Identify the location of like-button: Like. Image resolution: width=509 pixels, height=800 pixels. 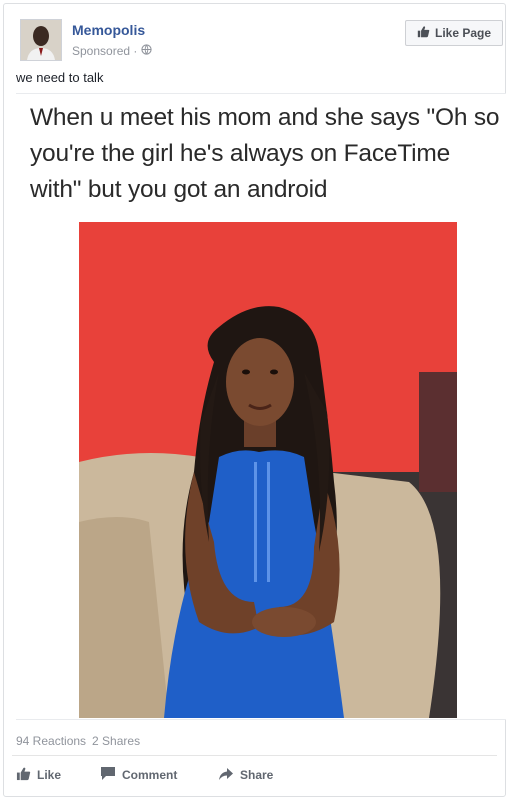
(58, 775).